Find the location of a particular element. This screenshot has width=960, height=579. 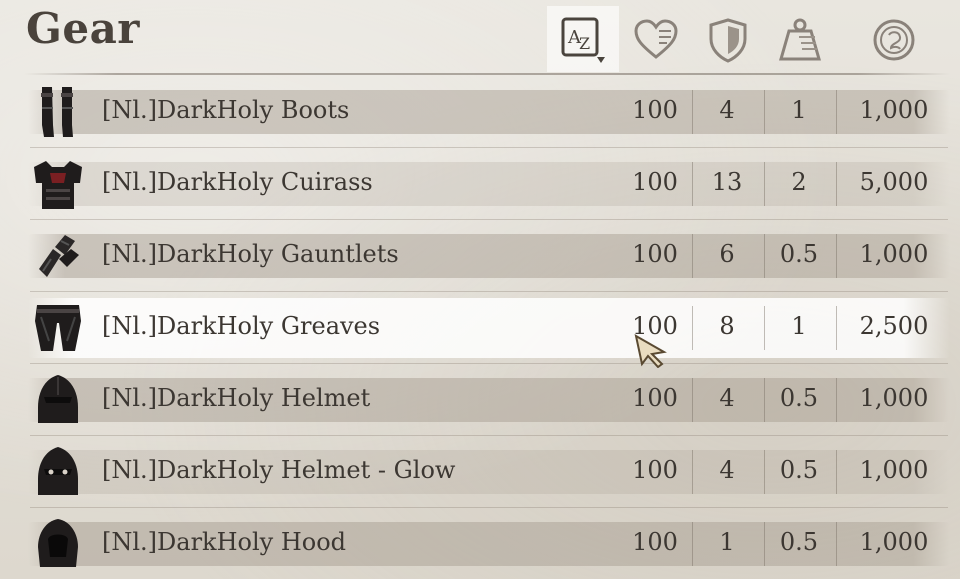

item-name: [Nl.]DarkHoly Gauntlets is located at coordinates (250, 254).